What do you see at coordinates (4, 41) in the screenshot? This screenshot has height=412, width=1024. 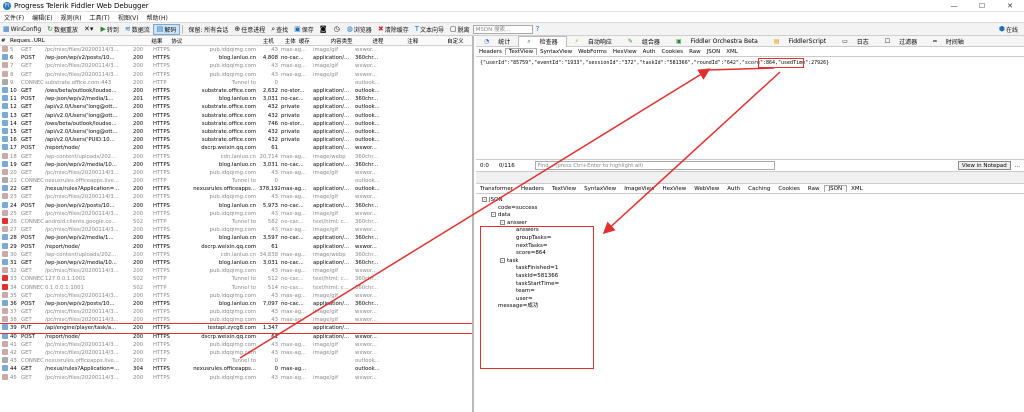 I see `col-header-number: #` at bounding box center [4, 41].